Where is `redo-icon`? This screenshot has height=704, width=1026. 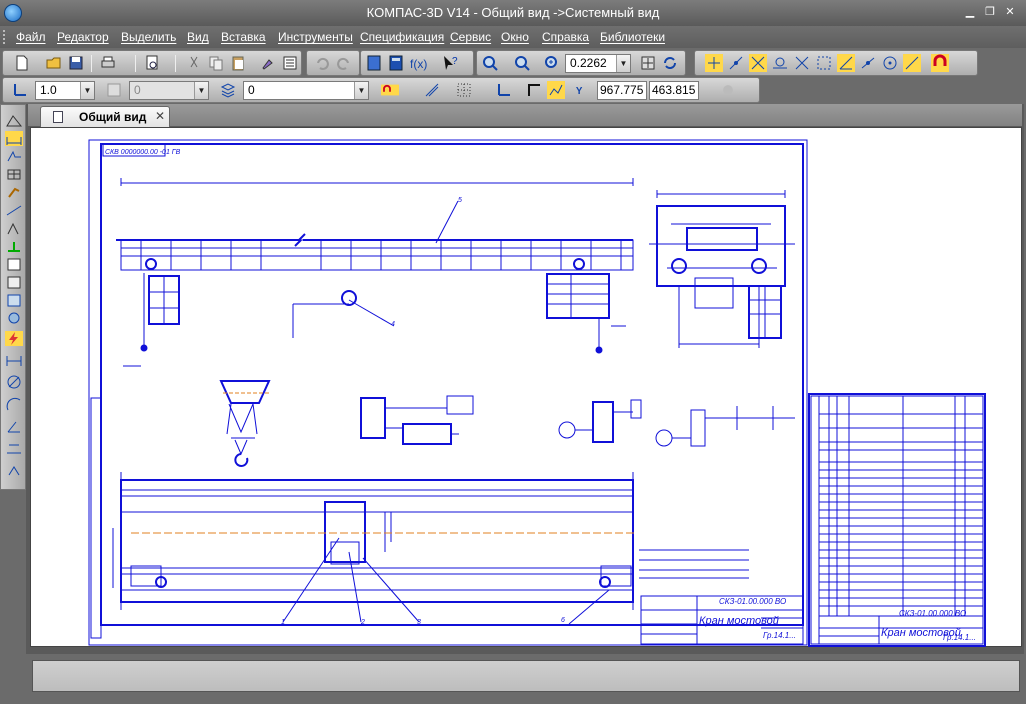 redo-icon is located at coordinates (344, 63).